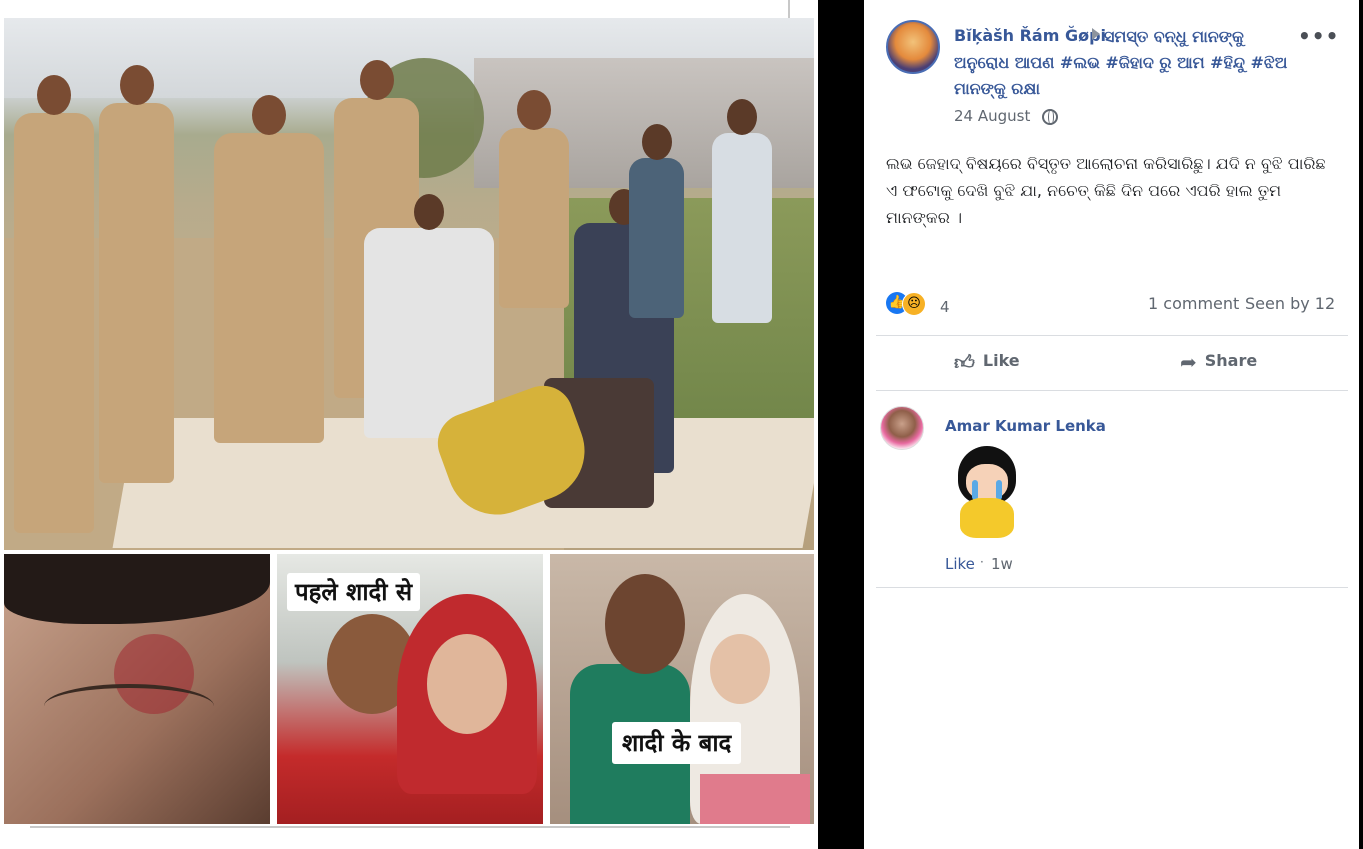 Image resolution: width=1363 pixels, height=849 pixels. What do you see at coordinates (945, 307) in the screenshot?
I see `reaction-count: 4` at bounding box center [945, 307].